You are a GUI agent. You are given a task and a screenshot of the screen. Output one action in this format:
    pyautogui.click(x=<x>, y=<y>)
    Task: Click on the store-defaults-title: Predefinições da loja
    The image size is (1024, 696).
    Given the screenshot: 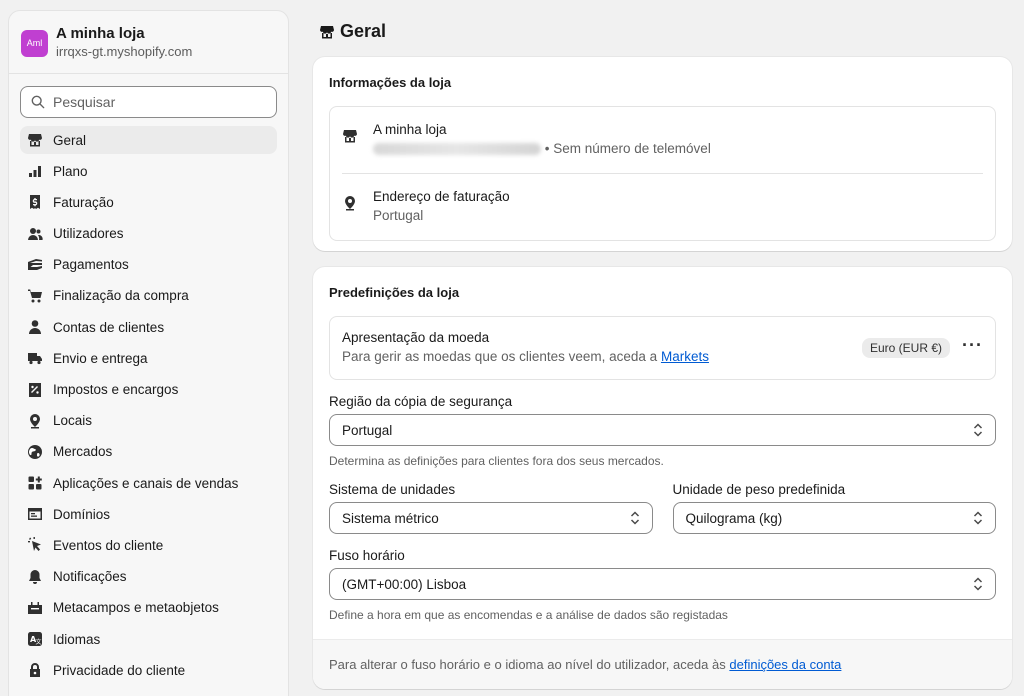 What is the action you would take?
    pyautogui.click(x=394, y=292)
    